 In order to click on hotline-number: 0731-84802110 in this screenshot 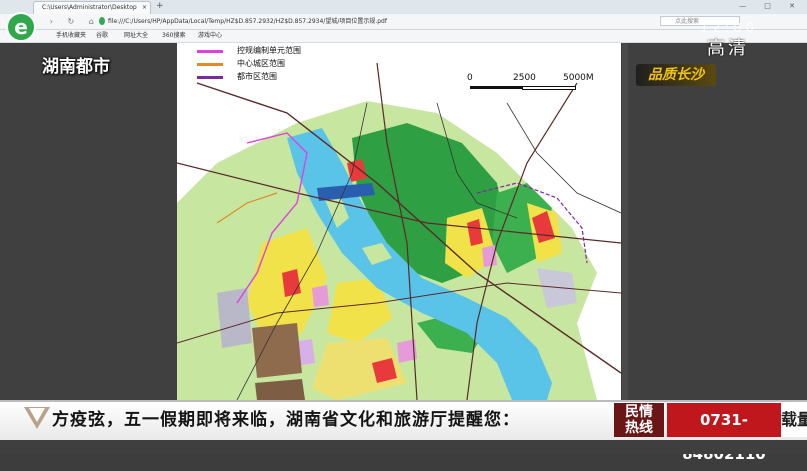, I will do `click(724, 433)`.